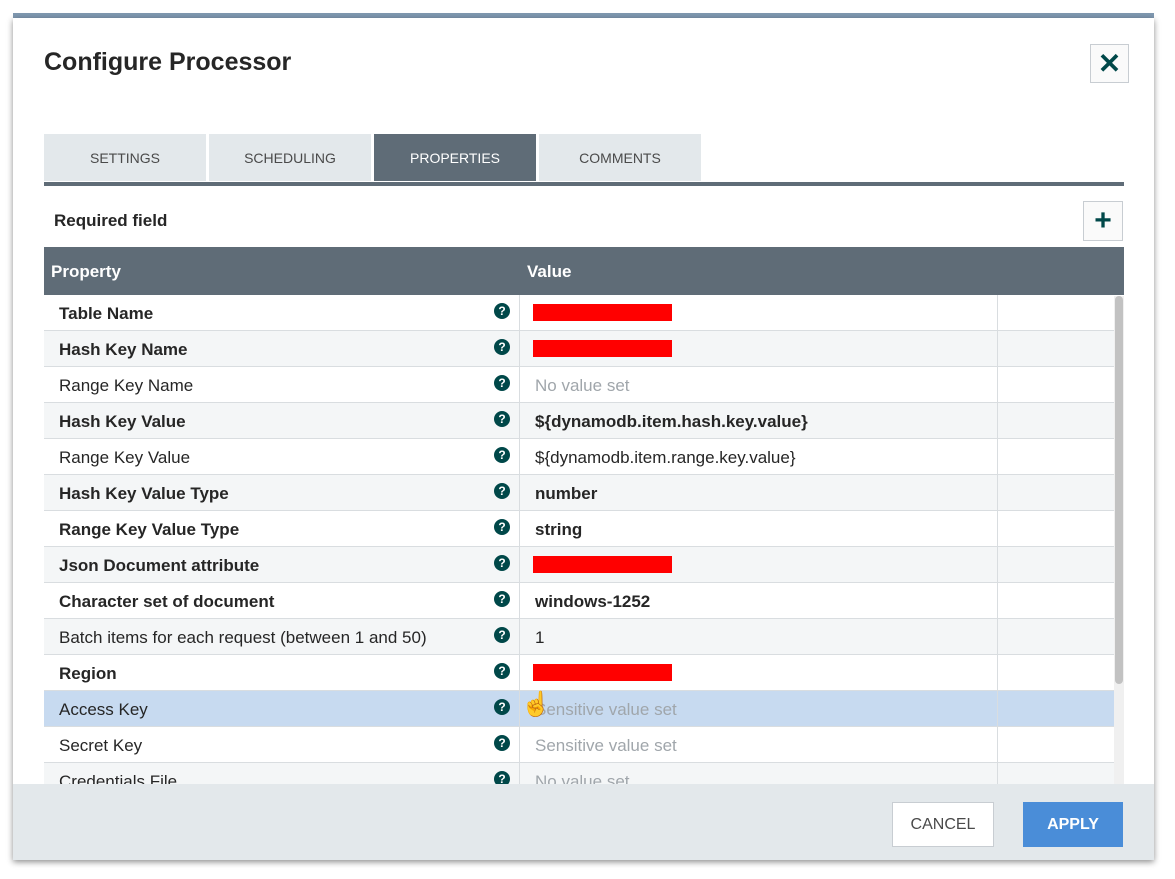  Describe the element at coordinates (126, 385) in the screenshot. I see `property-name: Range Key Name` at that location.